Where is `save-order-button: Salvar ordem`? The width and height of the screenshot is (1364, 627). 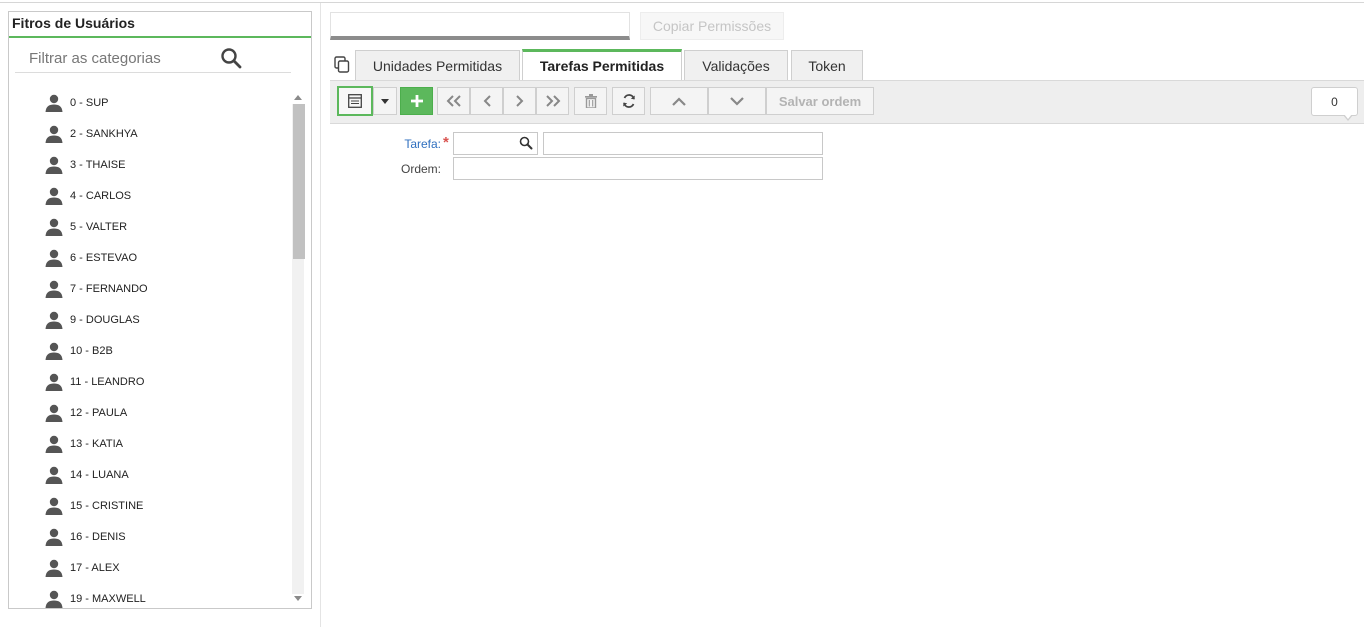
save-order-button: Salvar ordem is located at coordinates (820, 101).